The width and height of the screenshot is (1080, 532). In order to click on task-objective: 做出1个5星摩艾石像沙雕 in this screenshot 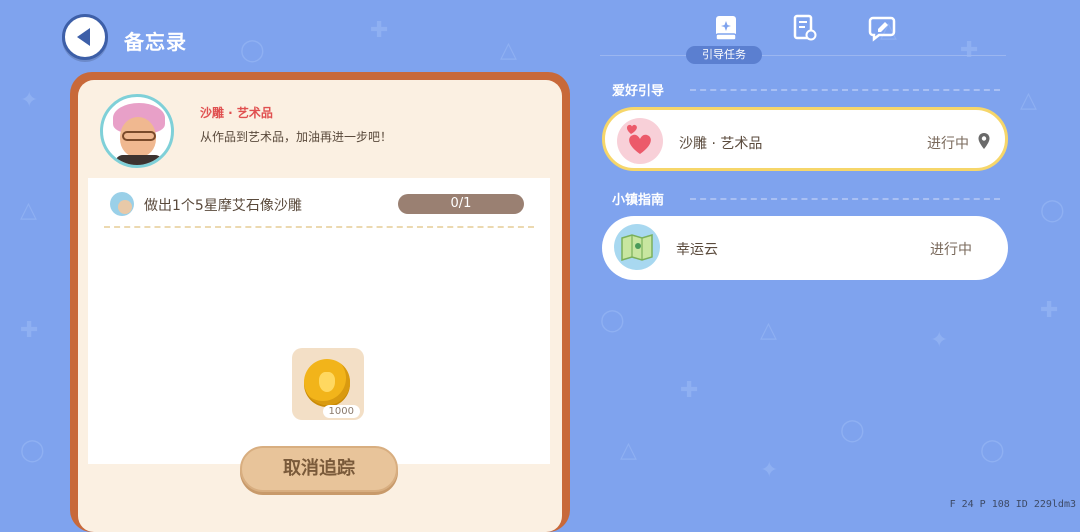, I will do `click(223, 206)`.